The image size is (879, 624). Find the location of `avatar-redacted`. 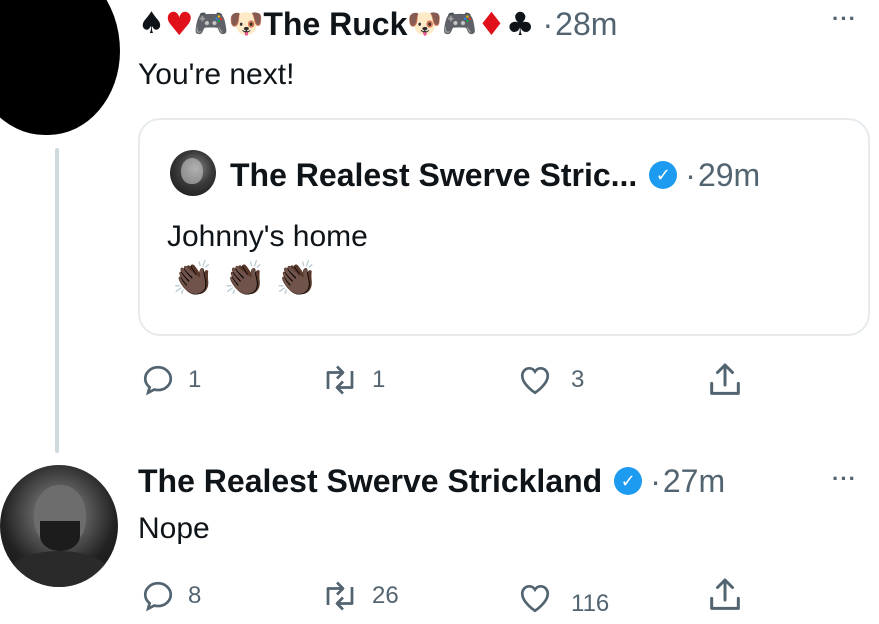

avatar-redacted is located at coordinates (60, 67).